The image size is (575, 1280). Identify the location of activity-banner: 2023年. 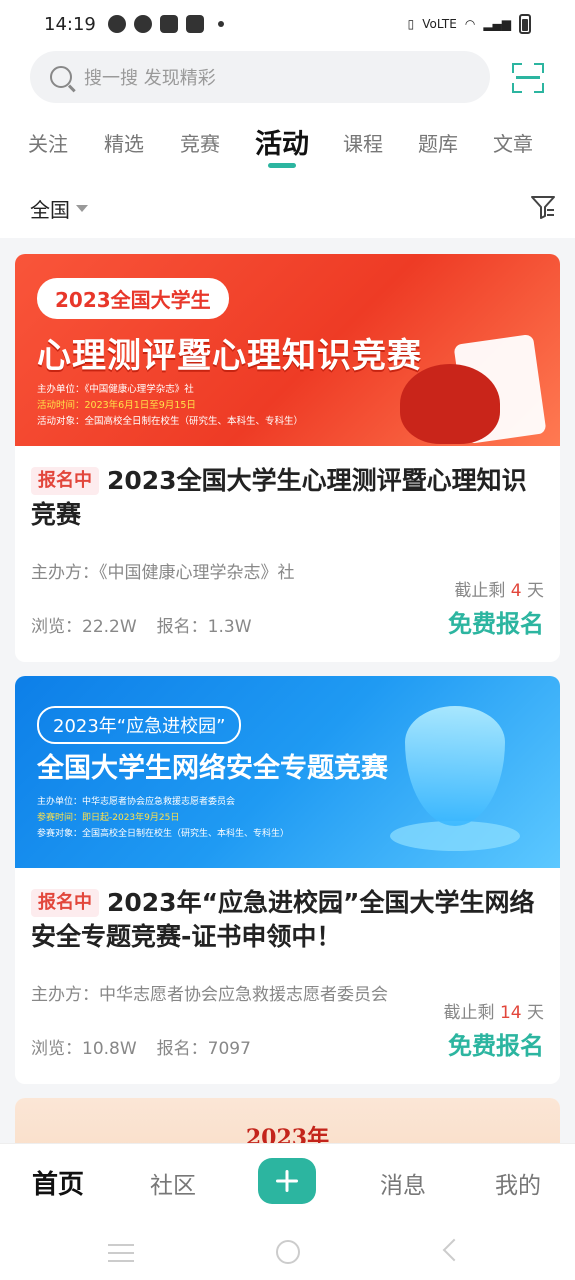
(287, 1120).